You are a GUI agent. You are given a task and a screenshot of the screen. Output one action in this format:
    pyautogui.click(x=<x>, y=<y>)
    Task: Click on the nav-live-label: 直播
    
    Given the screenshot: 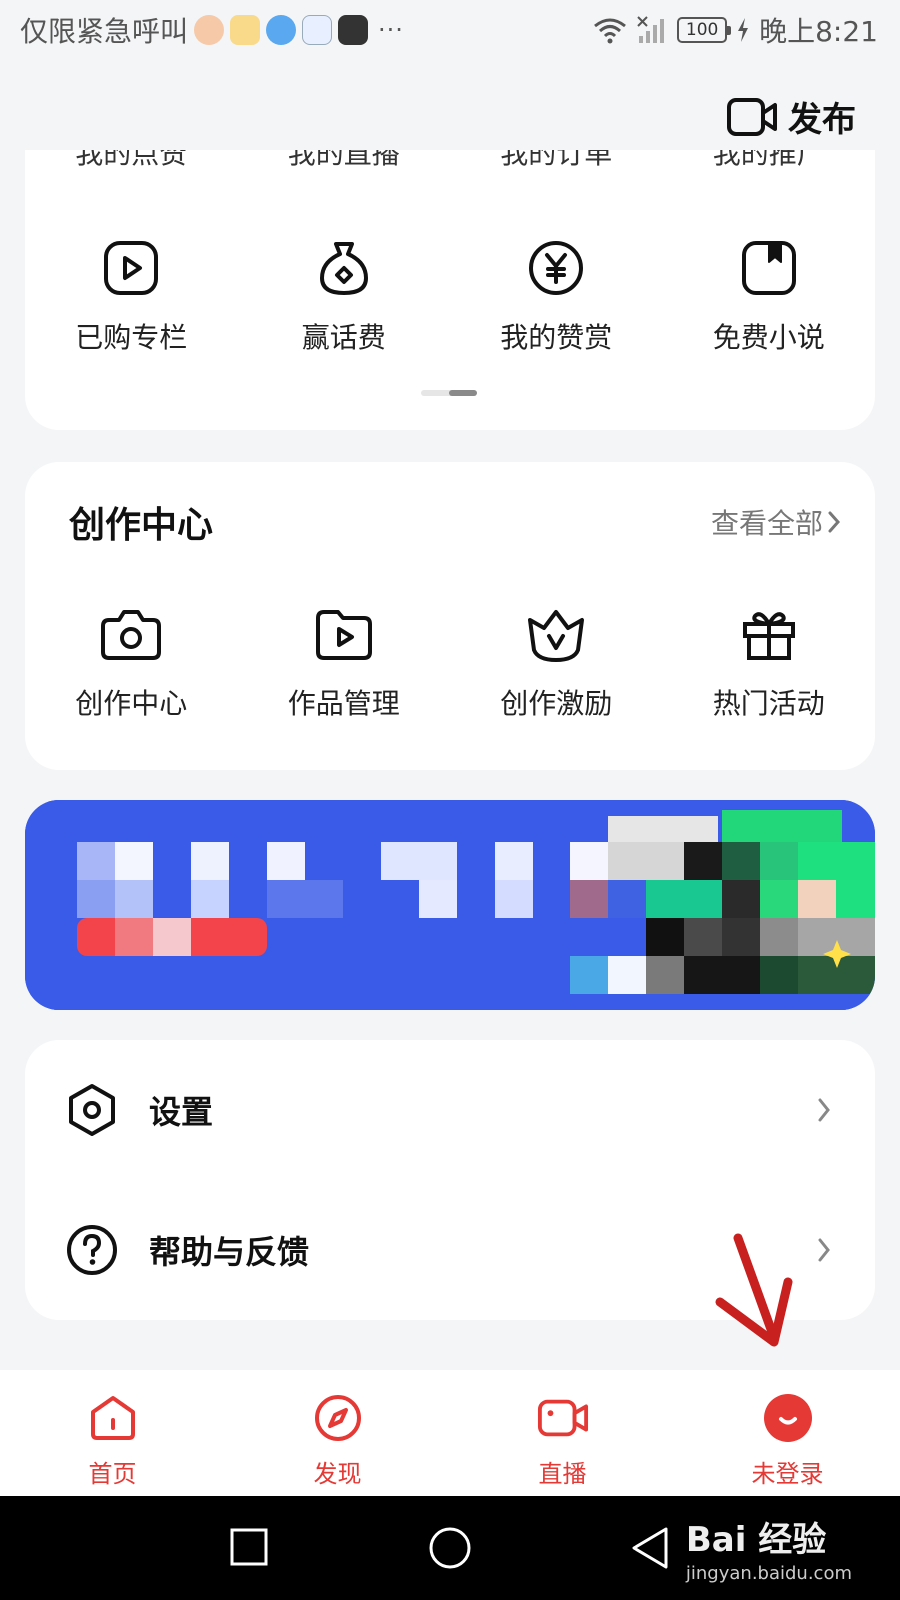 What is the action you would take?
    pyautogui.click(x=562, y=1474)
    